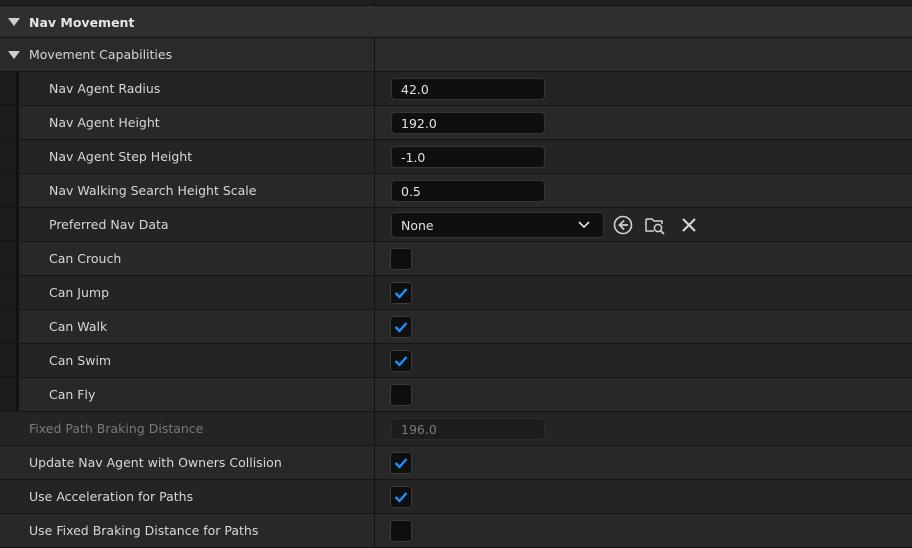 This screenshot has width=912, height=548. What do you see at coordinates (456, 55) in the screenshot?
I see `group-row-movement-capabilities: Movement Capabilities` at bounding box center [456, 55].